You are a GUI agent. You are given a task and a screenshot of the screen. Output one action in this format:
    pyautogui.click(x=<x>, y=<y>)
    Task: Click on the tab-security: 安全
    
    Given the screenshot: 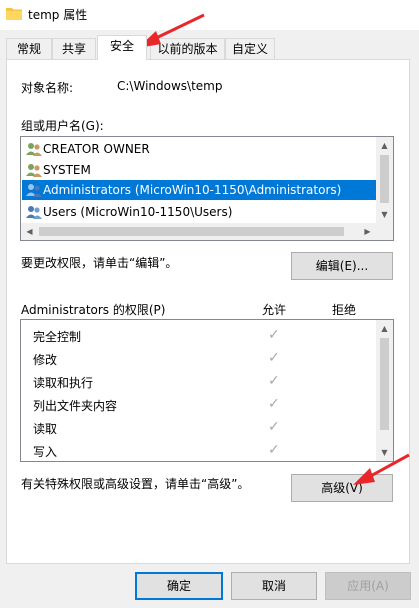 What is the action you would take?
    pyautogui.click(x=122, y=47)
    